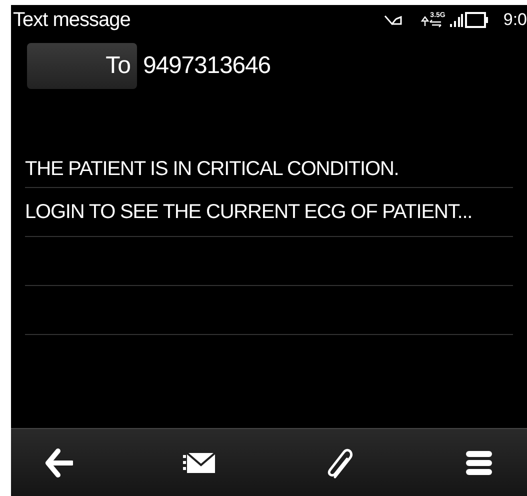 The image size is (527, 496). Describe the element at coordinates (515, 20) in the screenshot. I see `clock: 9:0` at that location.